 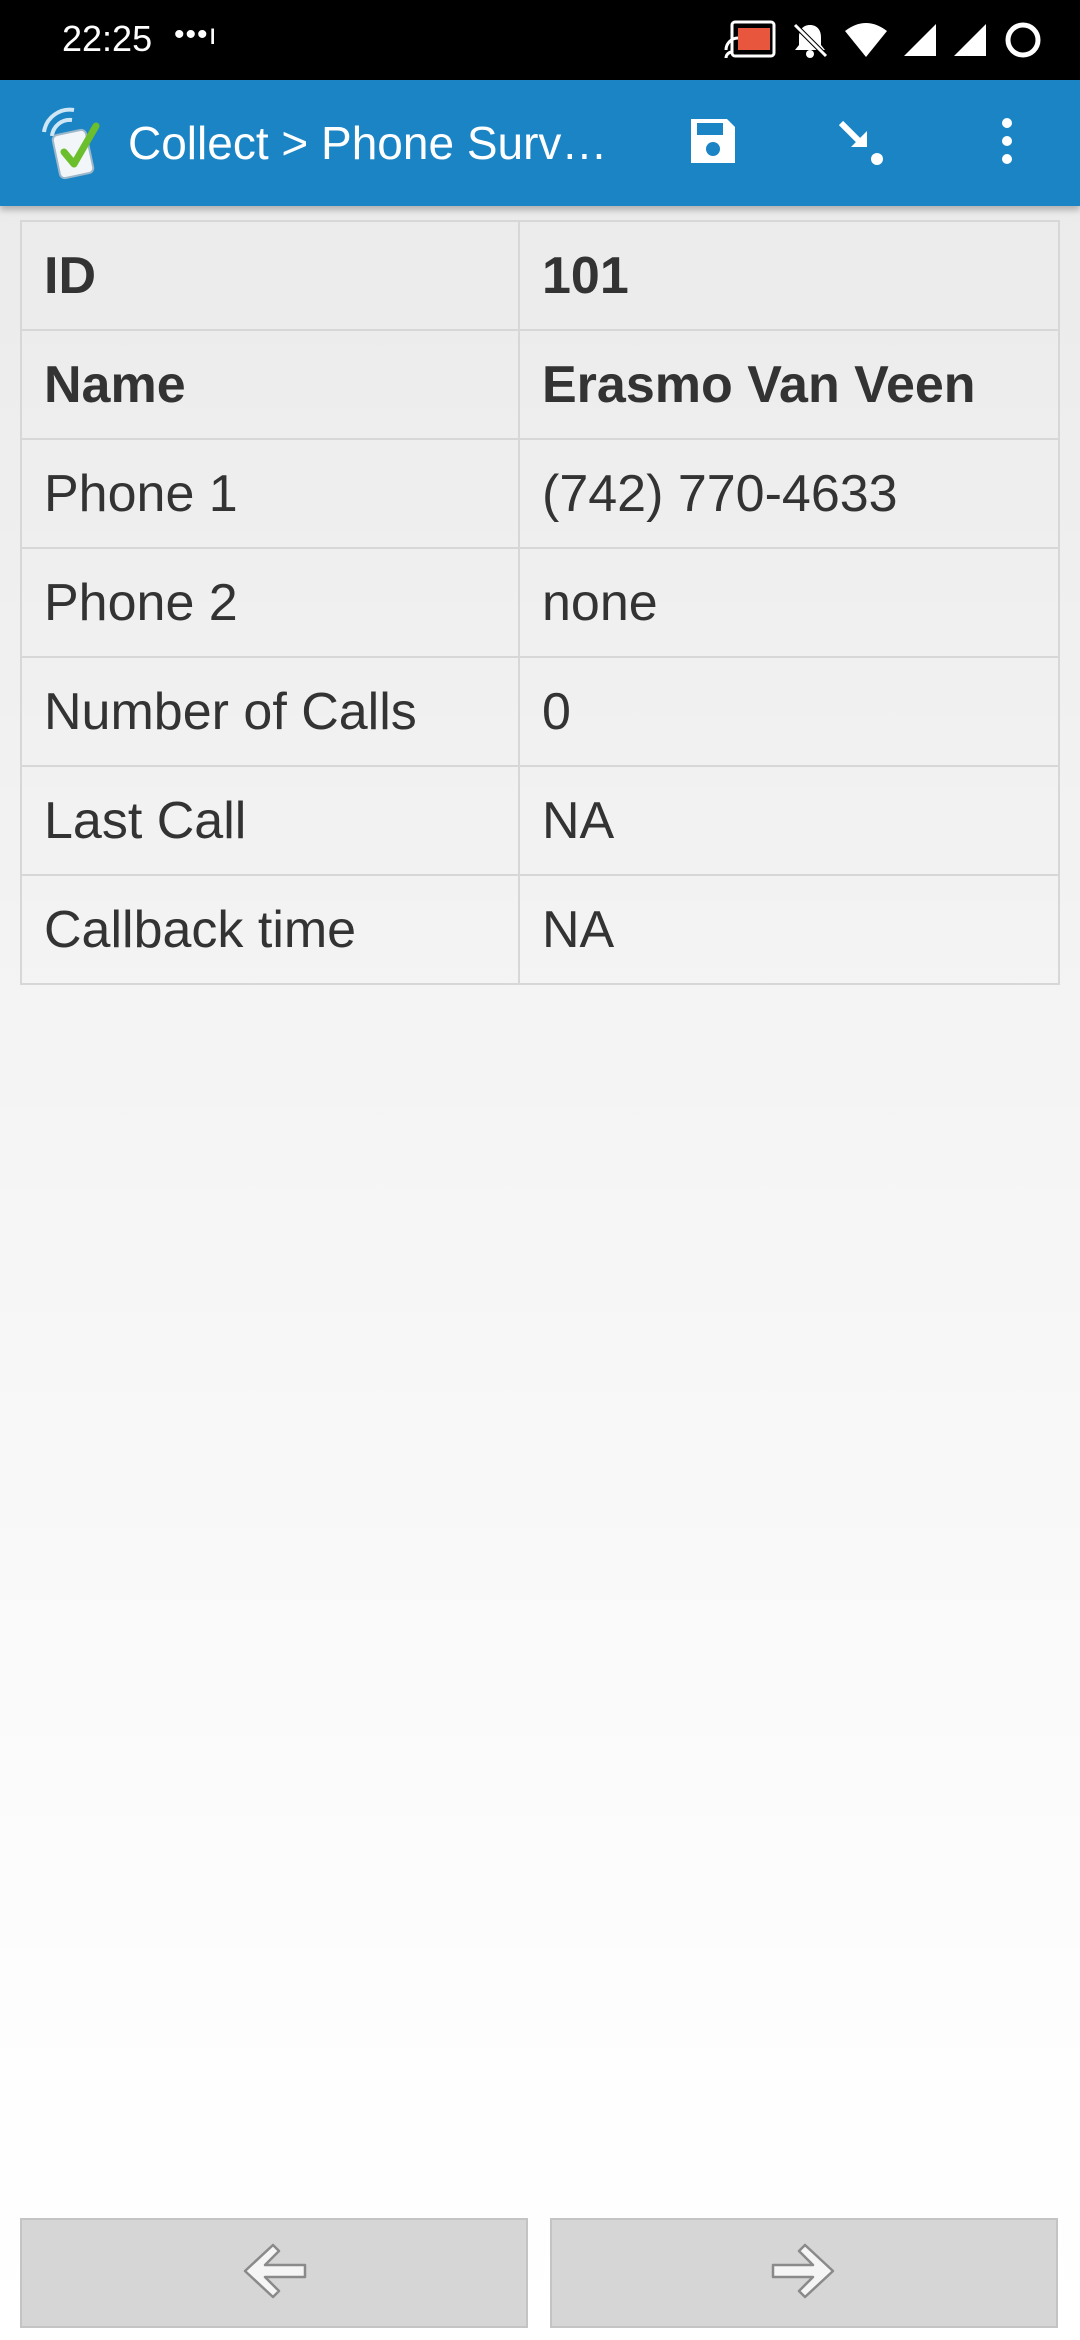 I want to click on row-key: Last Call, so click(x=270, y=820).